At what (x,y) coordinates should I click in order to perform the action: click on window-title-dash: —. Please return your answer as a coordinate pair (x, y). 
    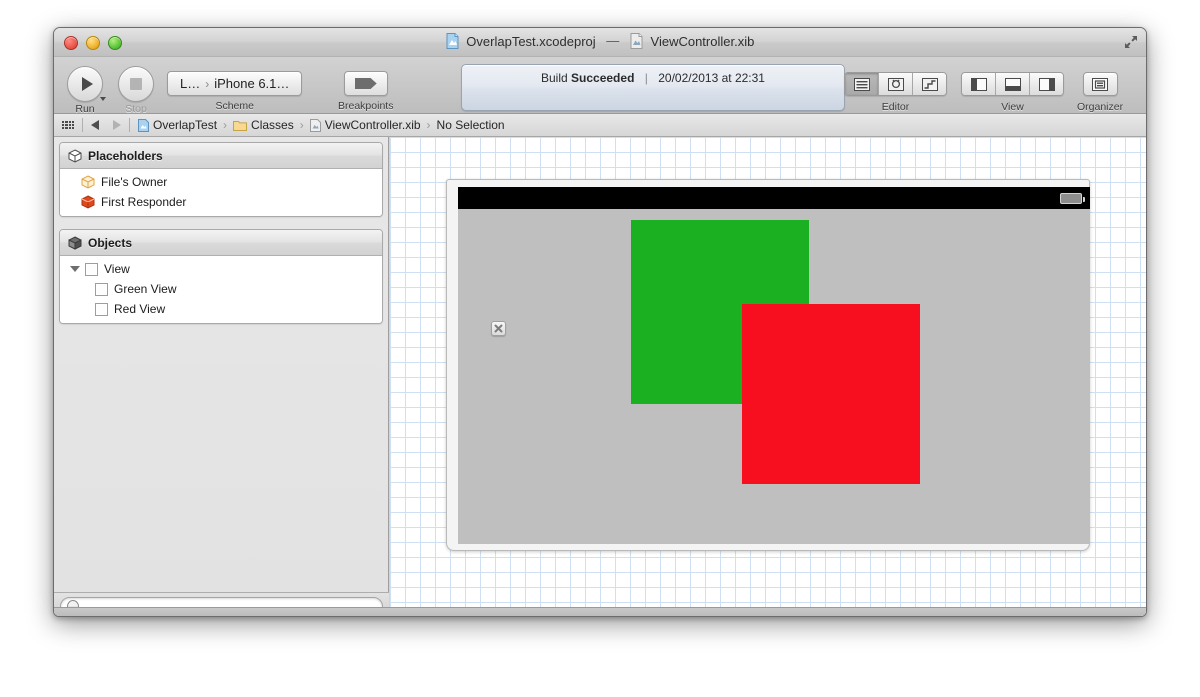
    Looking at the image, I should click on (613, 40).